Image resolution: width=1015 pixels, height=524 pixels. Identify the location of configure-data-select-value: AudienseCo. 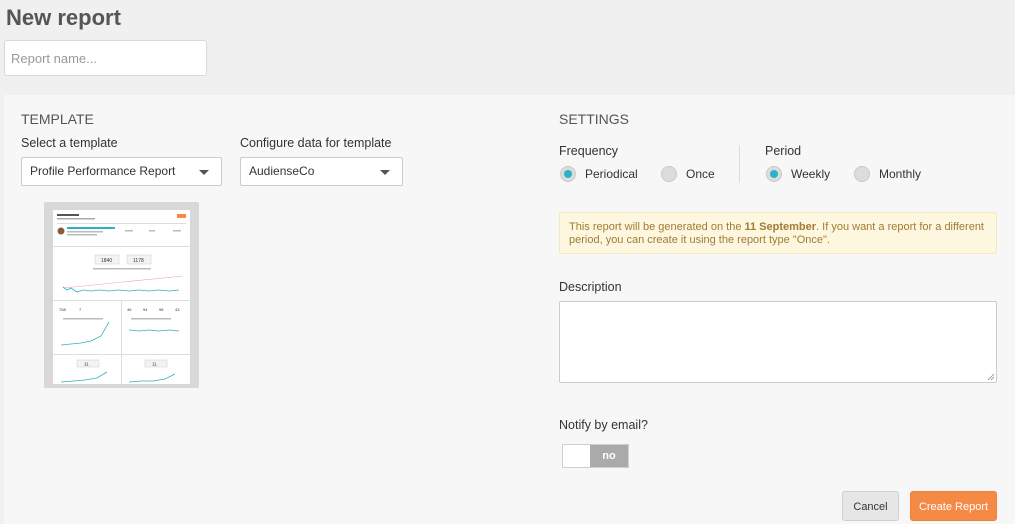
(282, 171).